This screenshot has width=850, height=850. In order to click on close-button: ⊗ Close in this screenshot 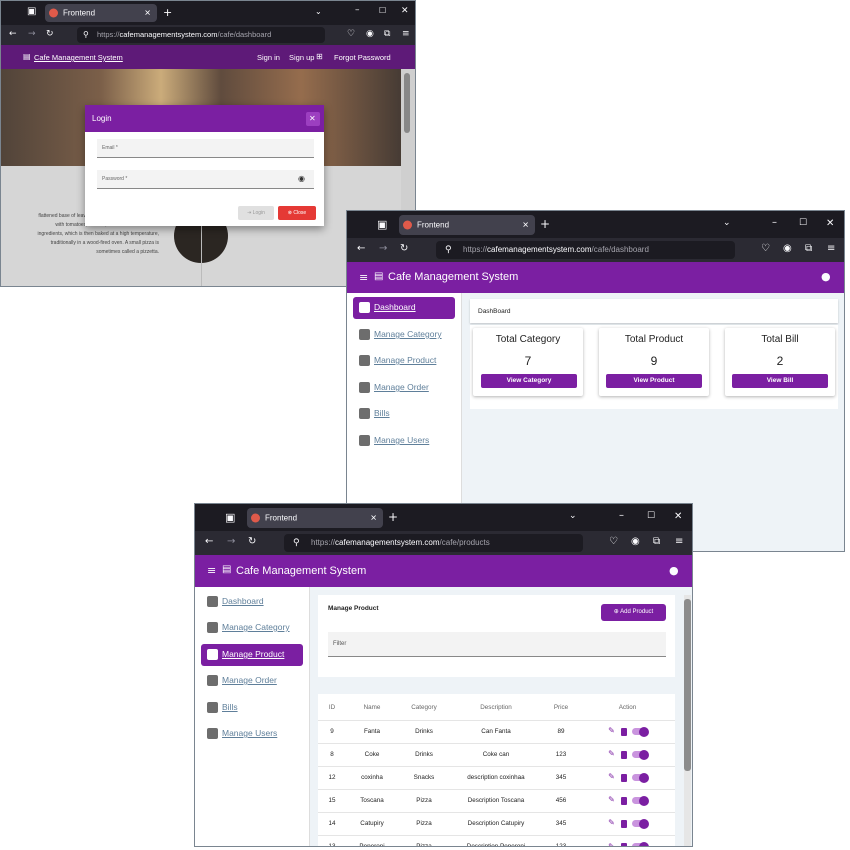, I will do `click(297, 213)`.